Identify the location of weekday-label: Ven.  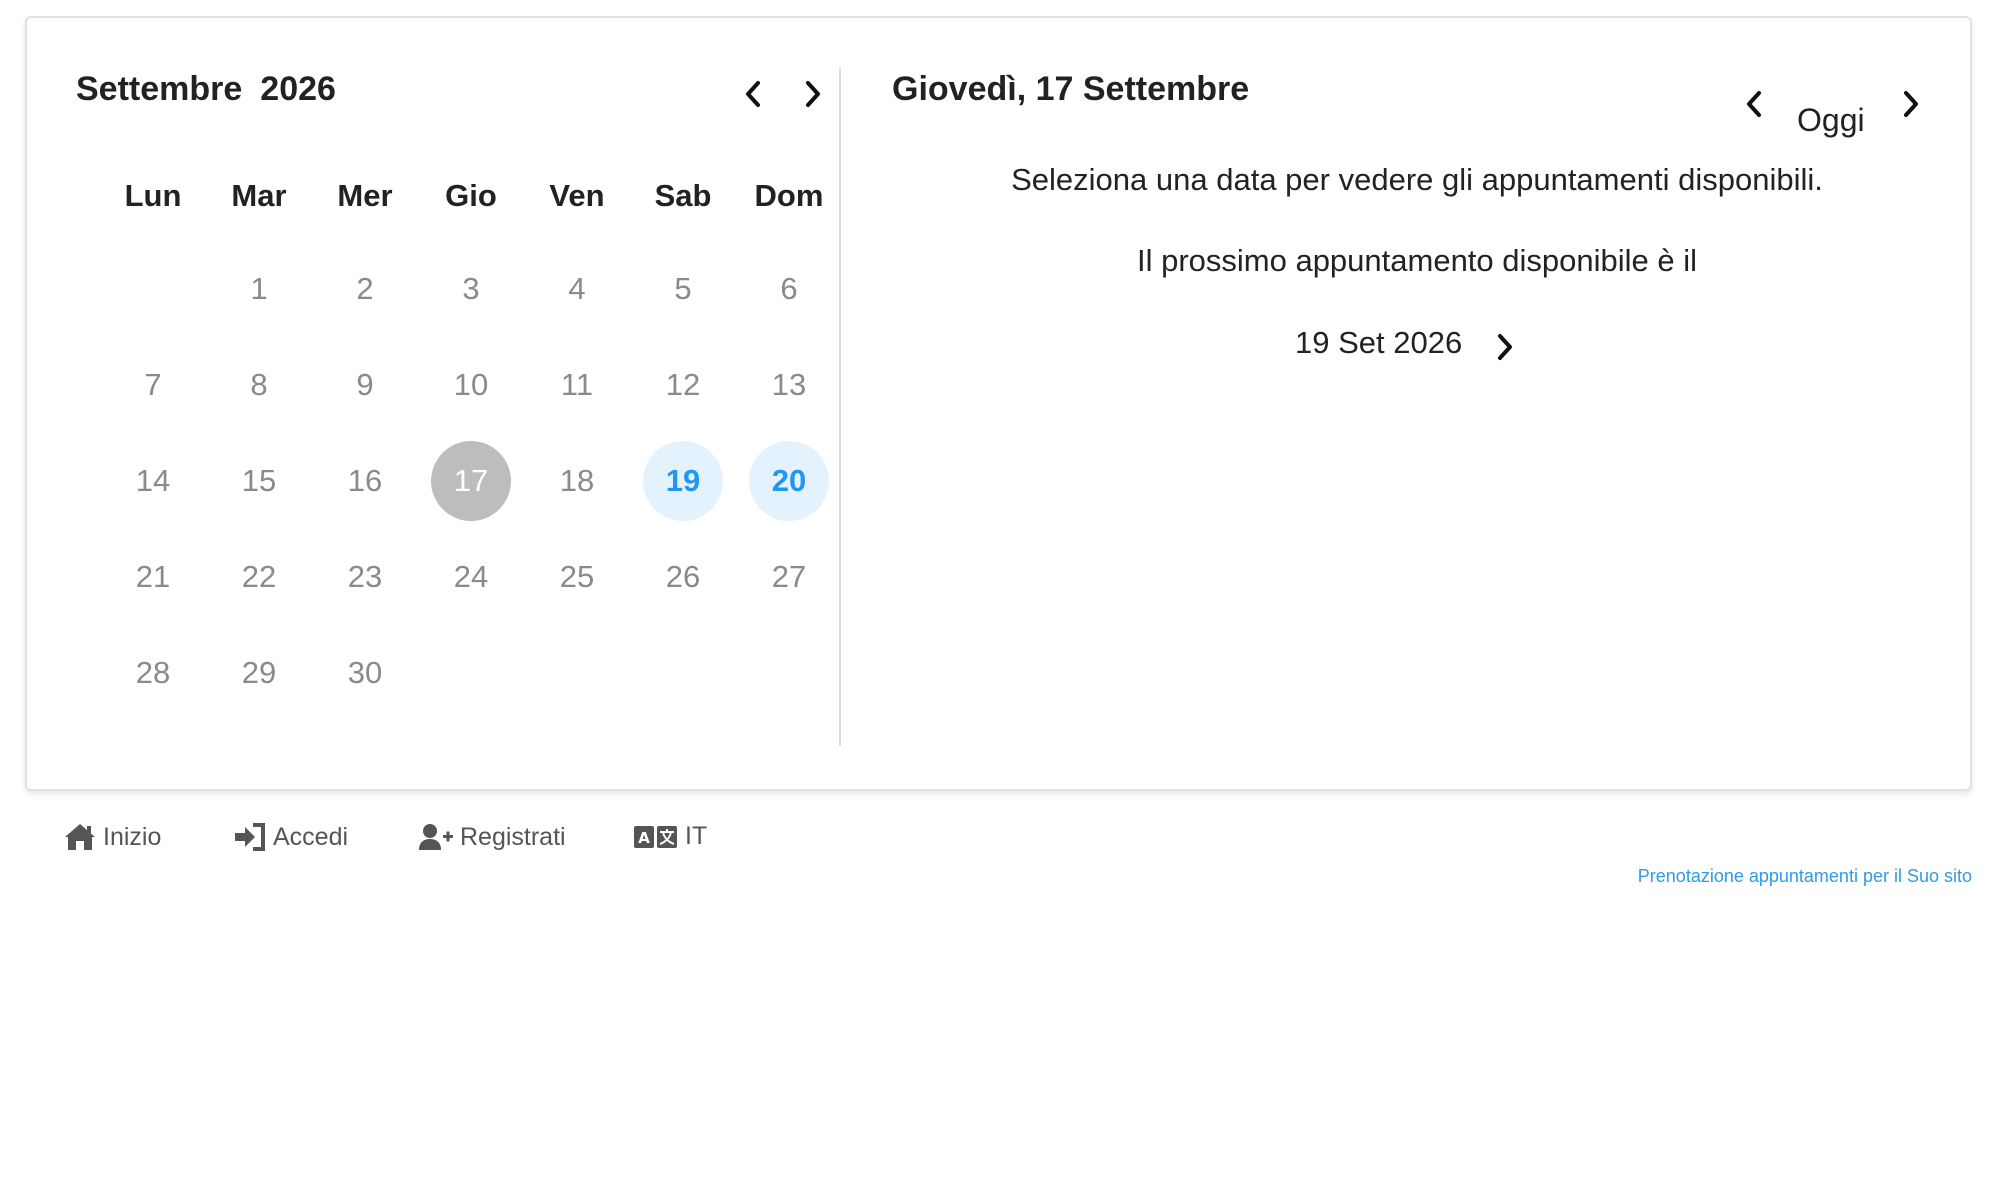
(577, 195).